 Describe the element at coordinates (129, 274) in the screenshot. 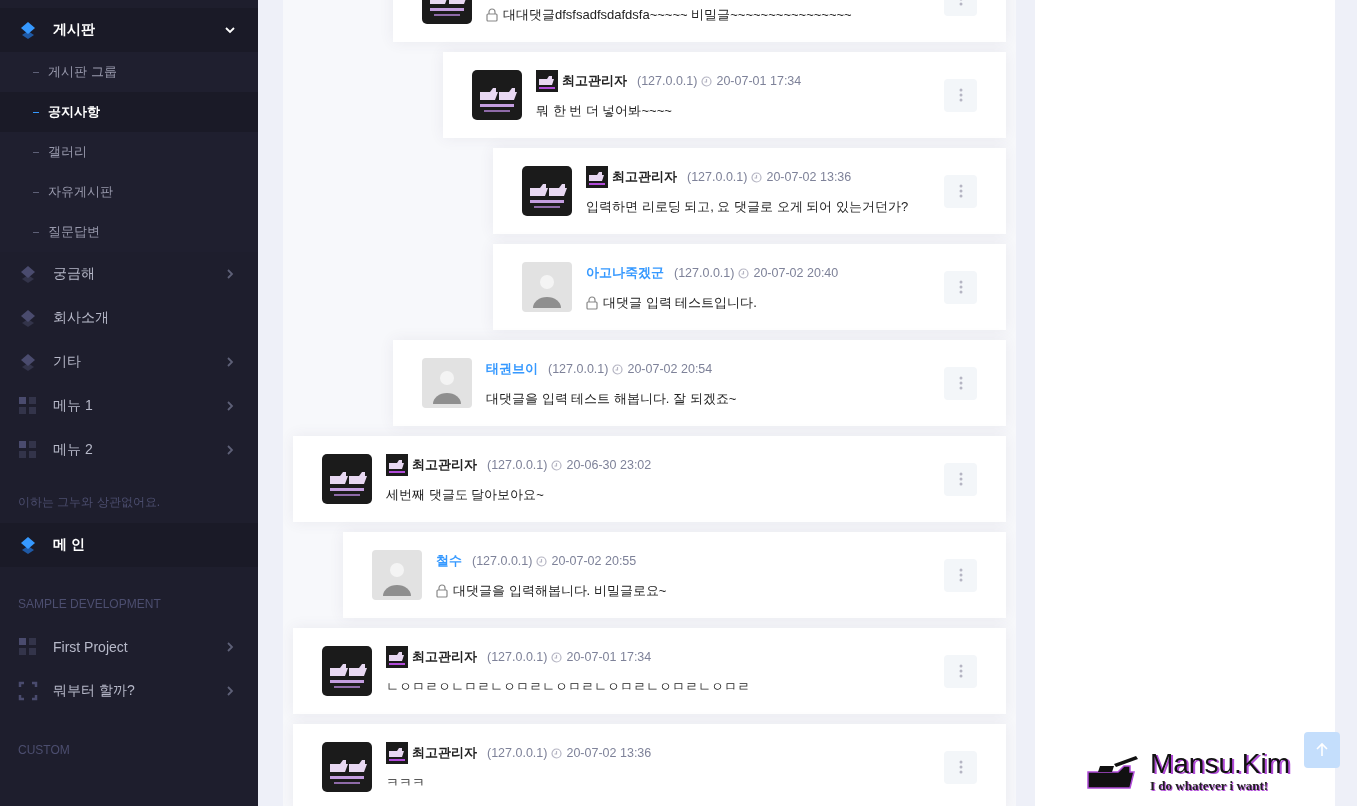

I see `sidebar-item: 궁금해` at that location.